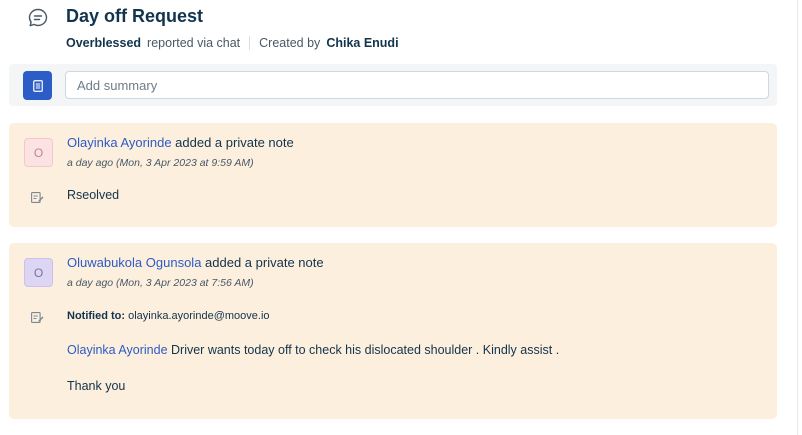 The width and height of the screenshot is (802, 435). Describe the element at coordinates (96, 316) in the screenshot. I see `notified-label: Notified to:` at that location.